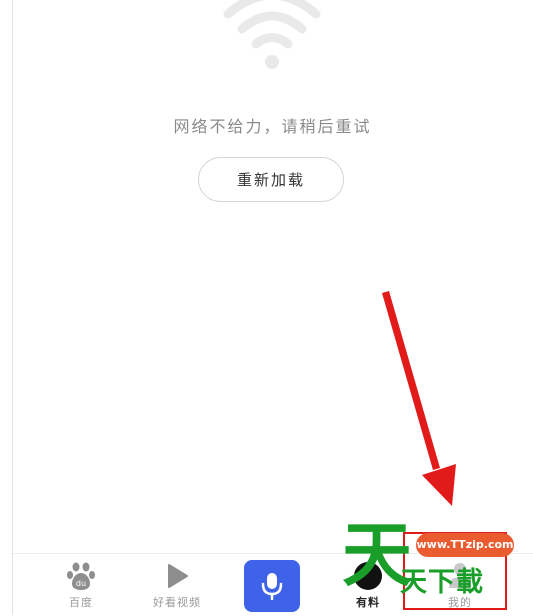 Image resolution: width=533 pixels, height=616 pixels. What do you see at coordinates (442, 582) in the screenshot?
I see `watermark-site-name: 天下載` at bounding box center [442, 582].